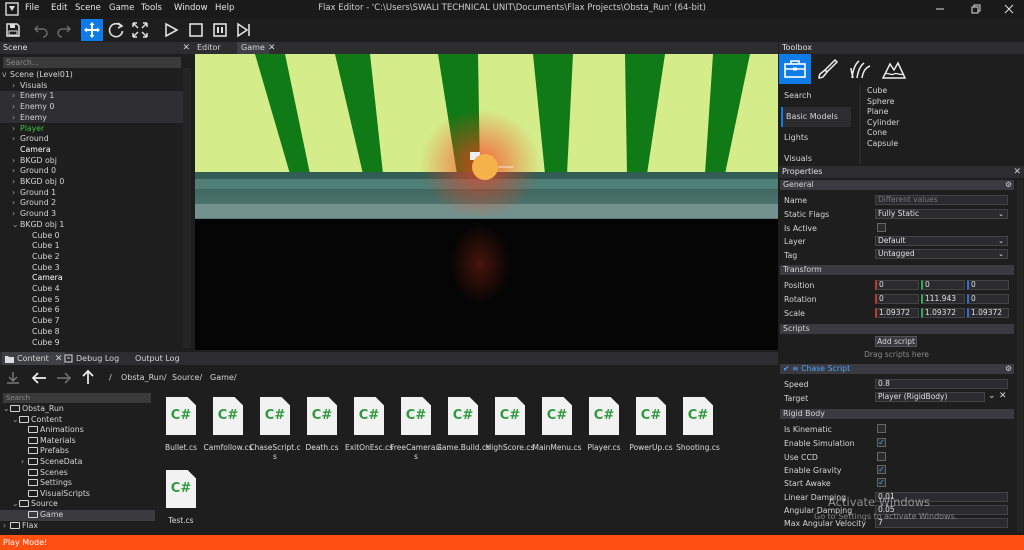 This screenshot has width=1024, height=550. I want to click on file-item: C# PowerUp.cs, so click(651, 428).